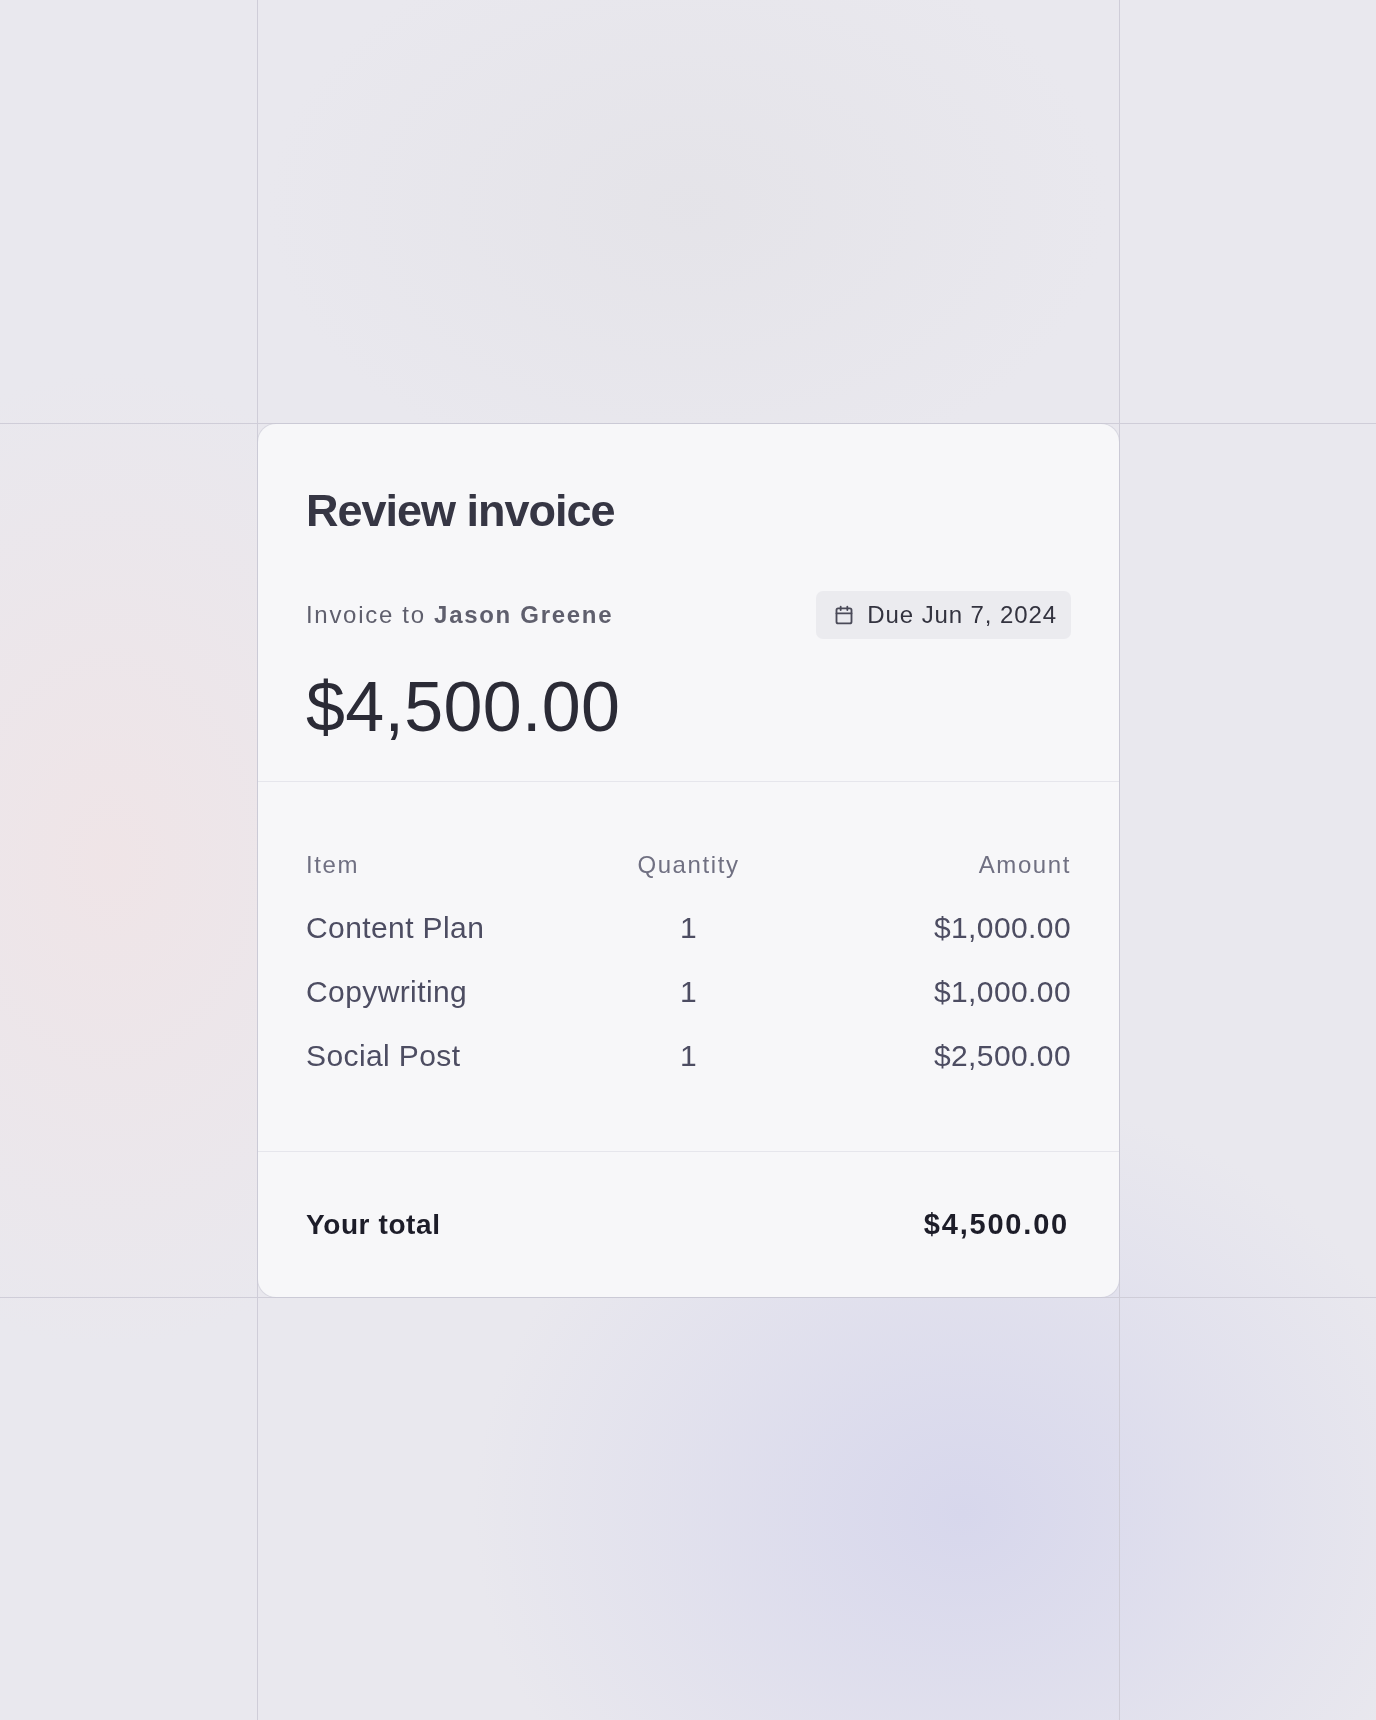 The height and width of the screenshot is (1720, 1376). What do you see at coordinates (461, 511) in the screenshot?
I see `card-title: Review invoice` at bounding box center [461, 511].